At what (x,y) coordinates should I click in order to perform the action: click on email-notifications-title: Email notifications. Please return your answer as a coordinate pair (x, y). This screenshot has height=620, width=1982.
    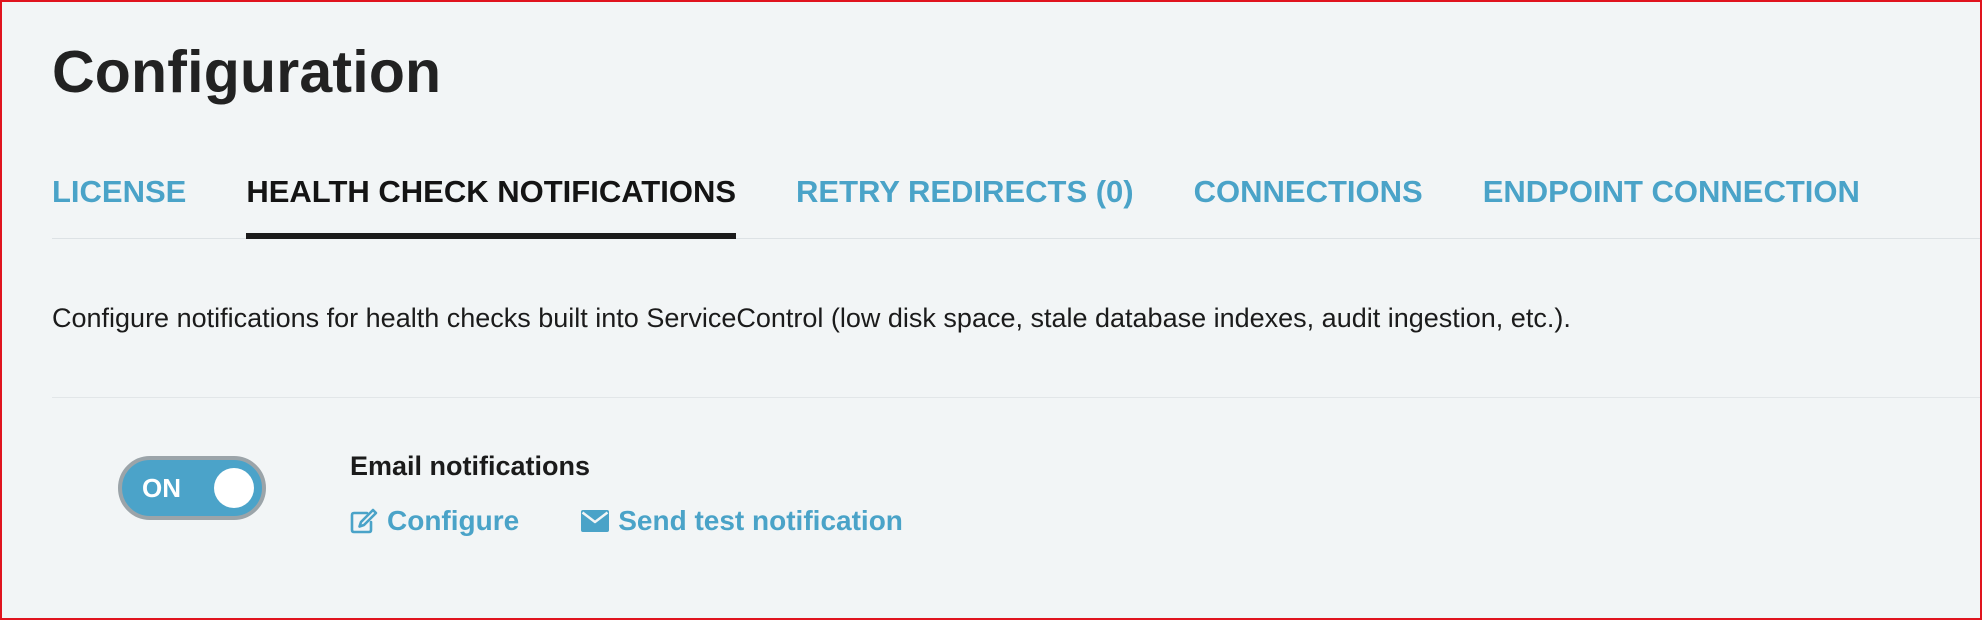
    Looking at the image, I should click on (470, 466).